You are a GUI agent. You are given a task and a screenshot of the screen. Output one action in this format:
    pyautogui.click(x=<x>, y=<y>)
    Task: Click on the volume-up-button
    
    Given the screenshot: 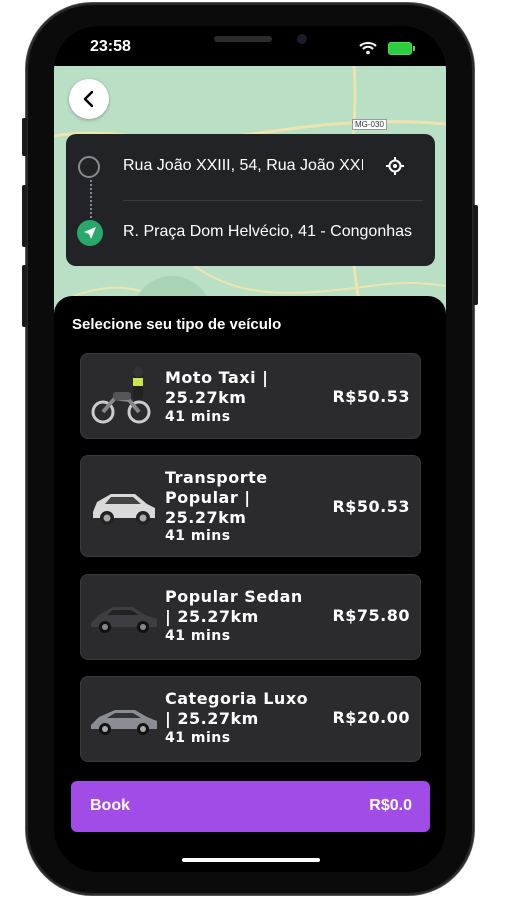 What is the action you would take?
    pyautogui.click(x=24, y=216)
    